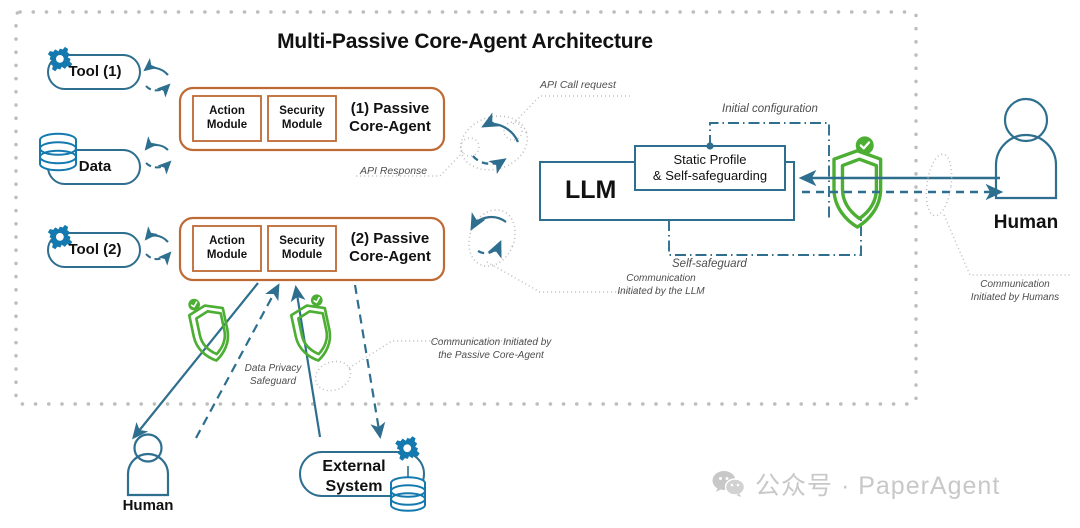 This screenshot has width=1080, height=528. I want to click on annotation-api-response: API Response, so click(394, 171).